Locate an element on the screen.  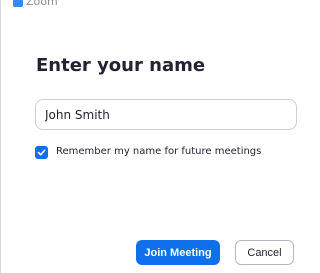
title-bar: Zoom is located at coordinates (149, 8).